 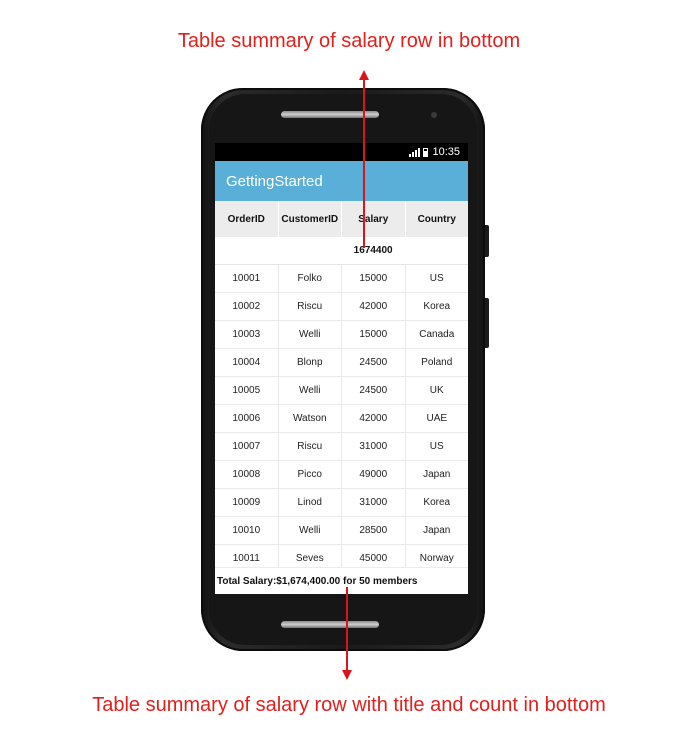 What do you see at coordinates (247, 219) in the screenshot?
I see `column-header-orderid: OrderID` at bounding box center [247, 219].